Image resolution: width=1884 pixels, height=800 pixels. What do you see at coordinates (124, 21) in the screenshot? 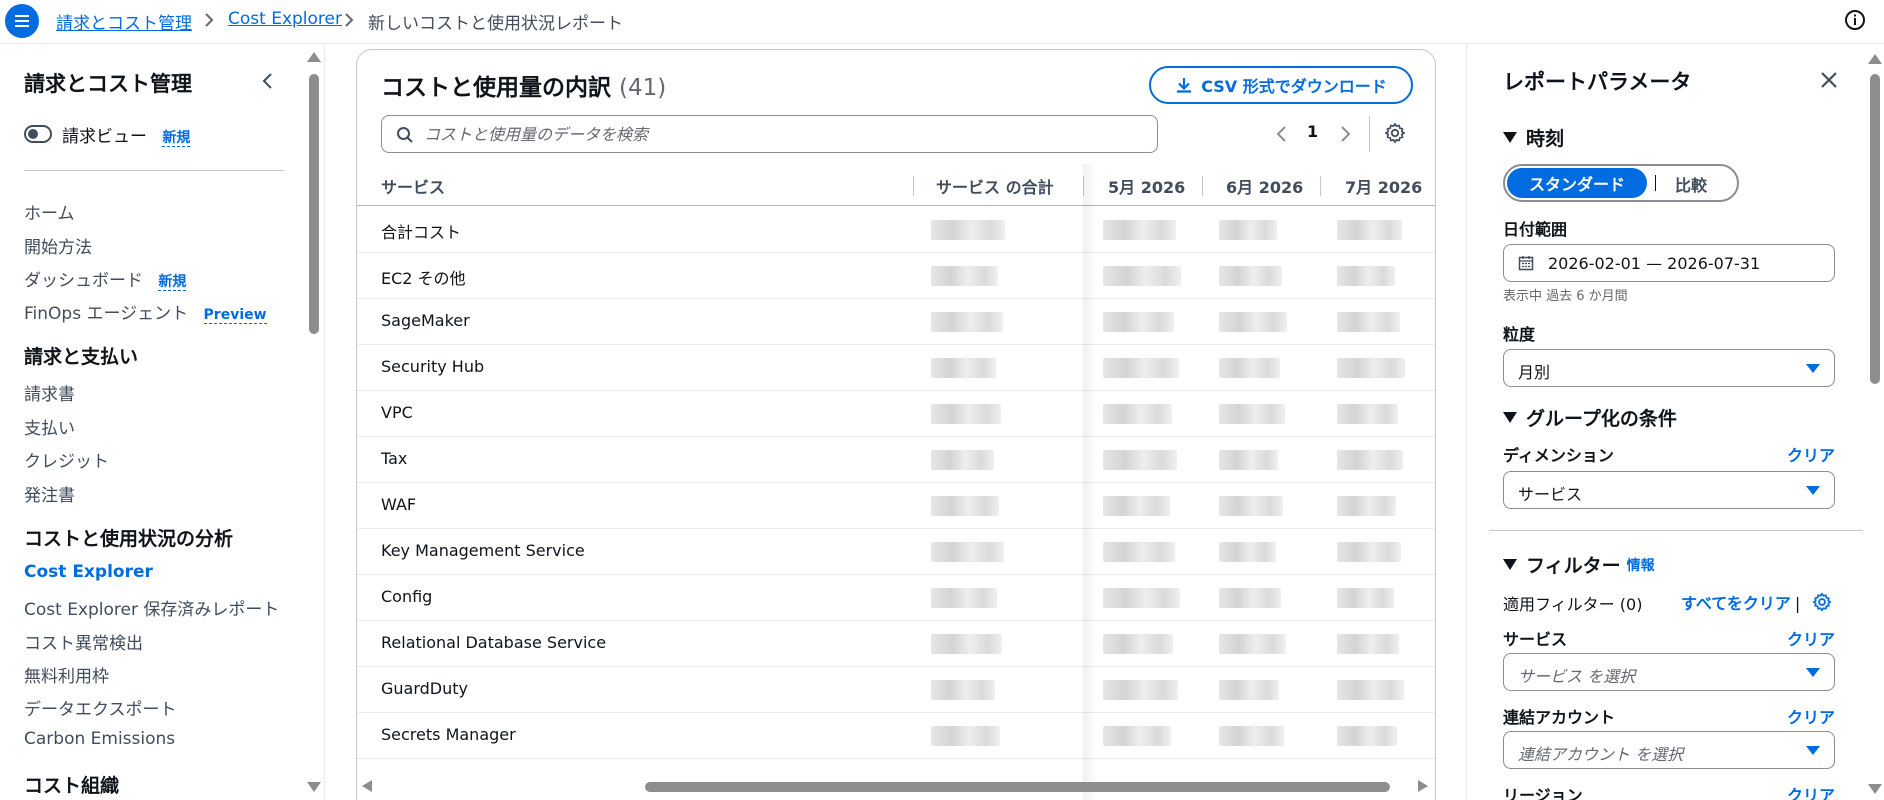
I see `breadcrumb-billing: 請求とコスト管理` at bounding box center [124, 21].